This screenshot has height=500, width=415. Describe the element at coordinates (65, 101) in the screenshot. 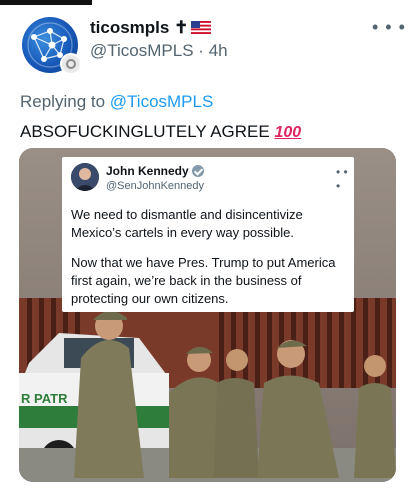

I see `replying-to-prefix: Replying to` at that location.